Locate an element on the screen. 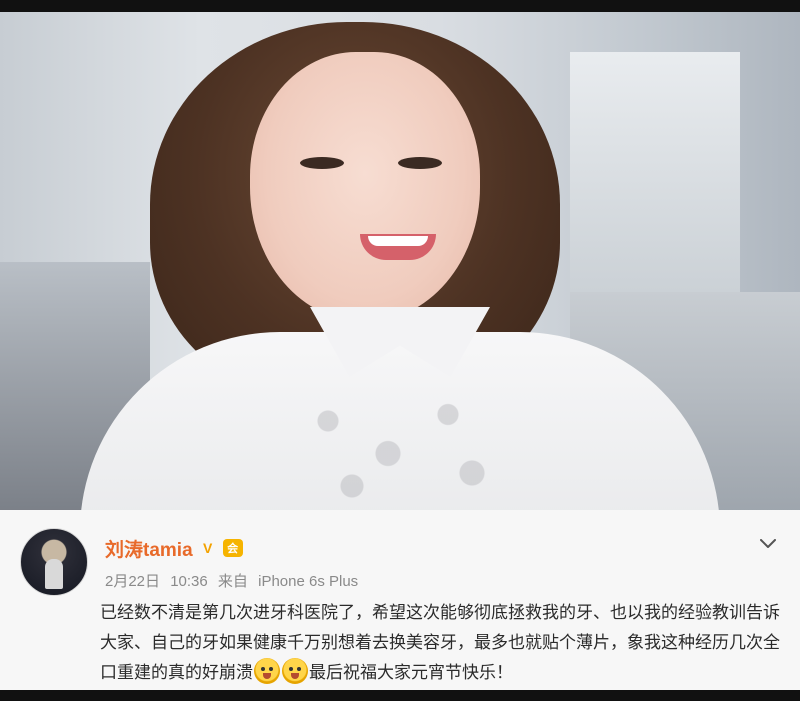  post-time: 10:36 is located at coordinates (189, 581).